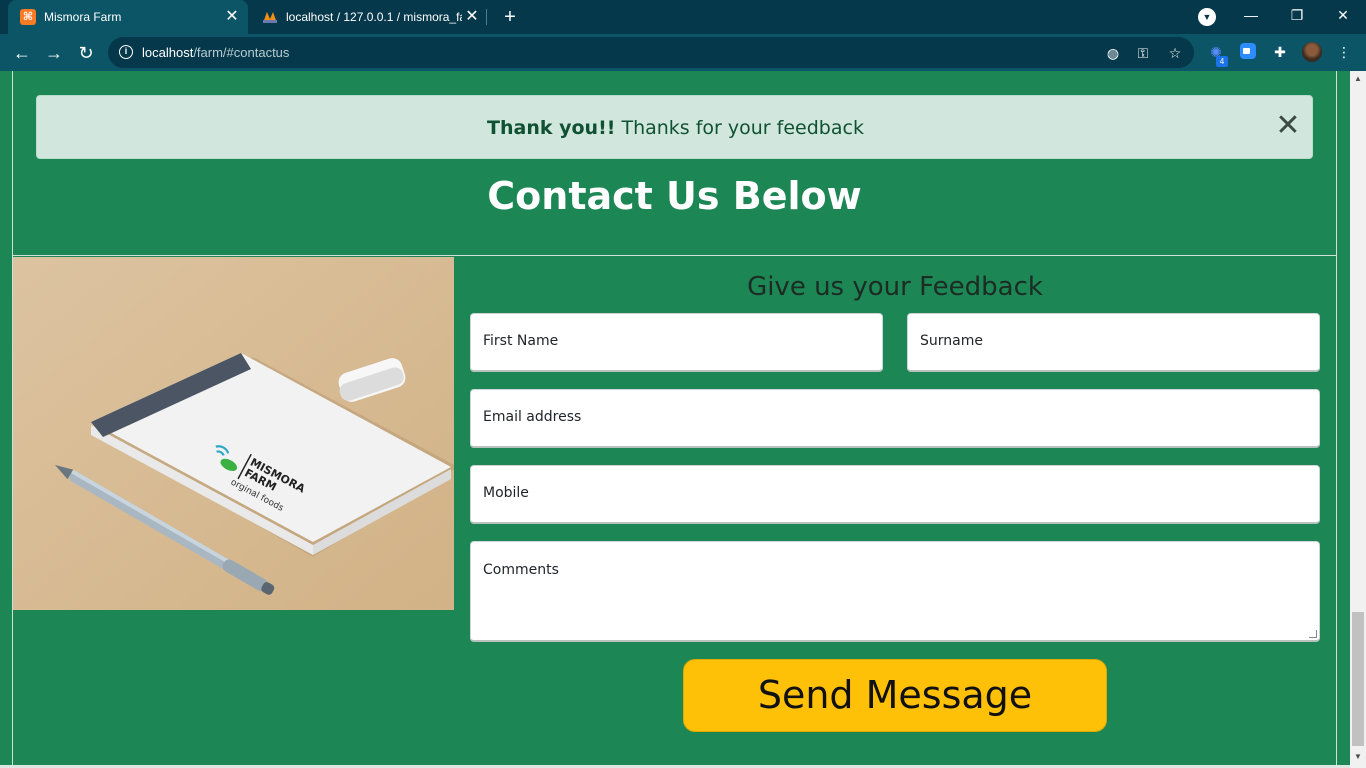 This screenshot has height=768, width=1366. I want to click on success-alert: Thank you!! Thanks for your feedback ✕, so click(674, 127).